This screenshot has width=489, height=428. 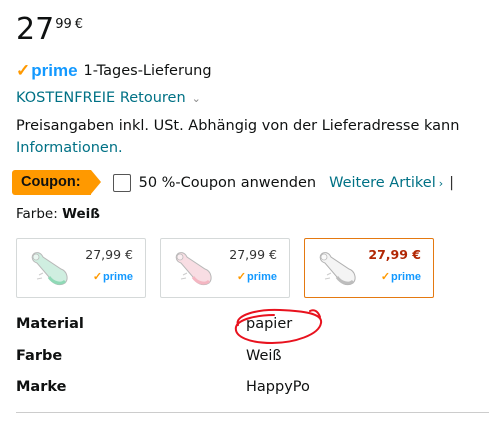 I want to click on swatch-pink: 27,99 € ✓ prime, so click(x=225, y=268).